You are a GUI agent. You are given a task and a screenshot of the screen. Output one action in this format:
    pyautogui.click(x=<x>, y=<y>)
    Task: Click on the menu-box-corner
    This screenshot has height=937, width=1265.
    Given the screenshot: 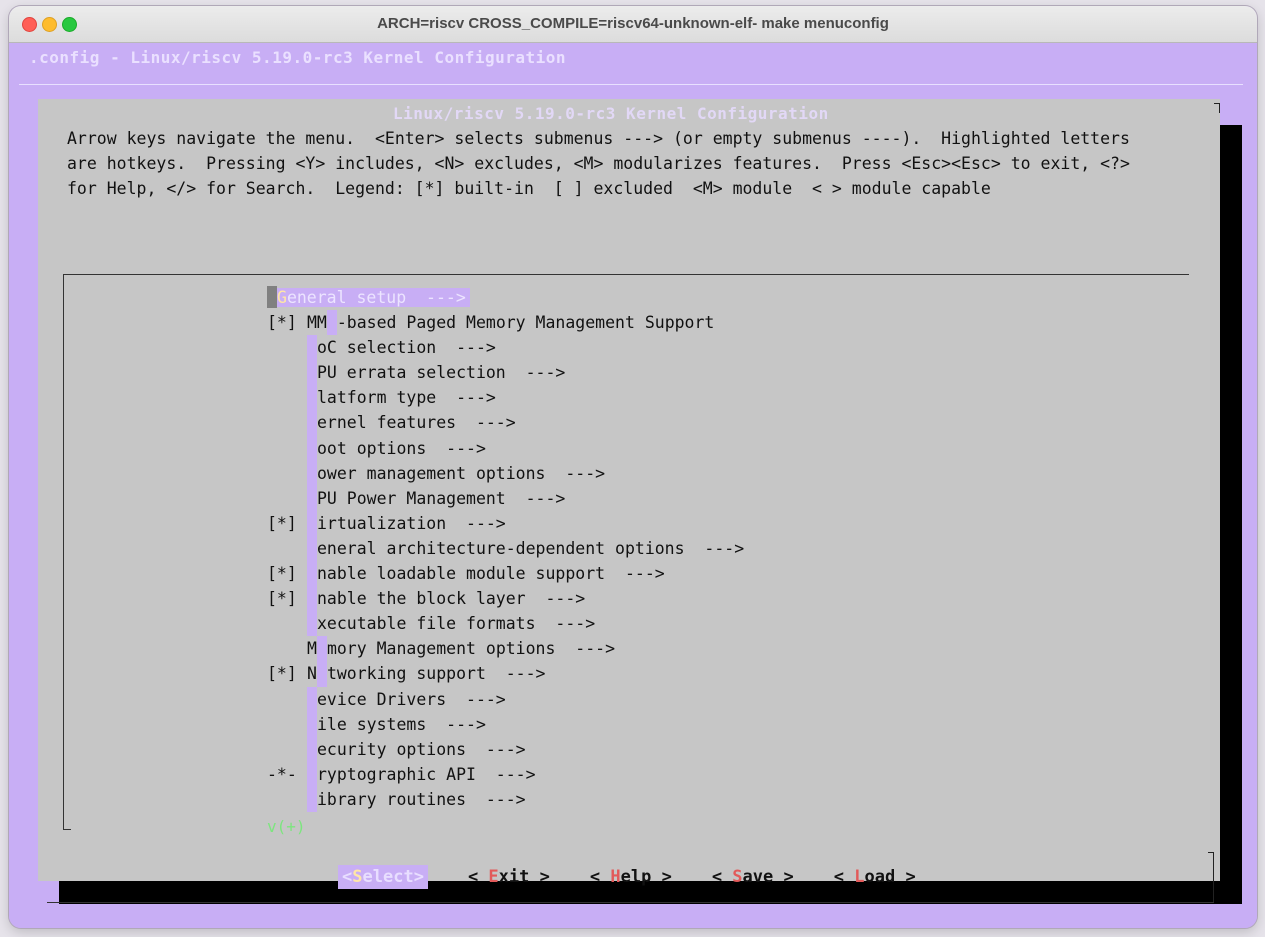 What is the action you would take?
    pyautogui.click(x=67, y=829)
    